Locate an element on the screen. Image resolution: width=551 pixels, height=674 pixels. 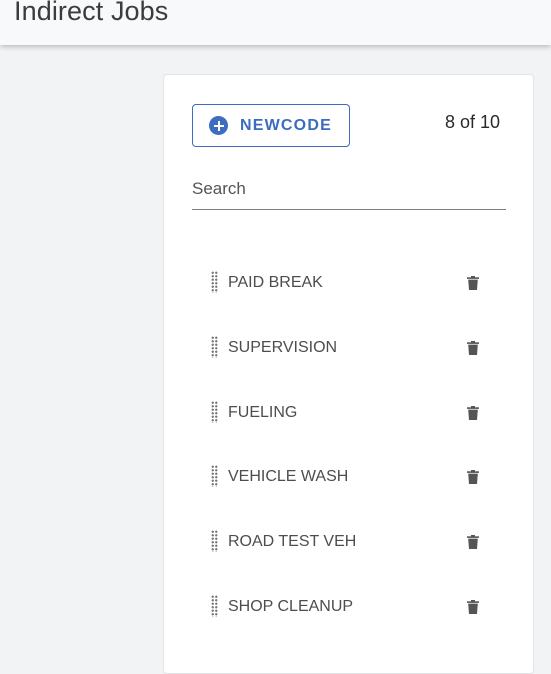
list-item: VEHICLE WASH is located at coordinates (354, 476).